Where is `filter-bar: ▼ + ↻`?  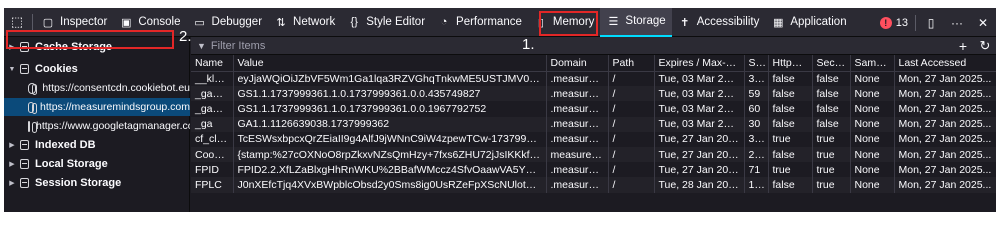 filter-bar: ▼ + ↻ is located at coordinates (593, 46).